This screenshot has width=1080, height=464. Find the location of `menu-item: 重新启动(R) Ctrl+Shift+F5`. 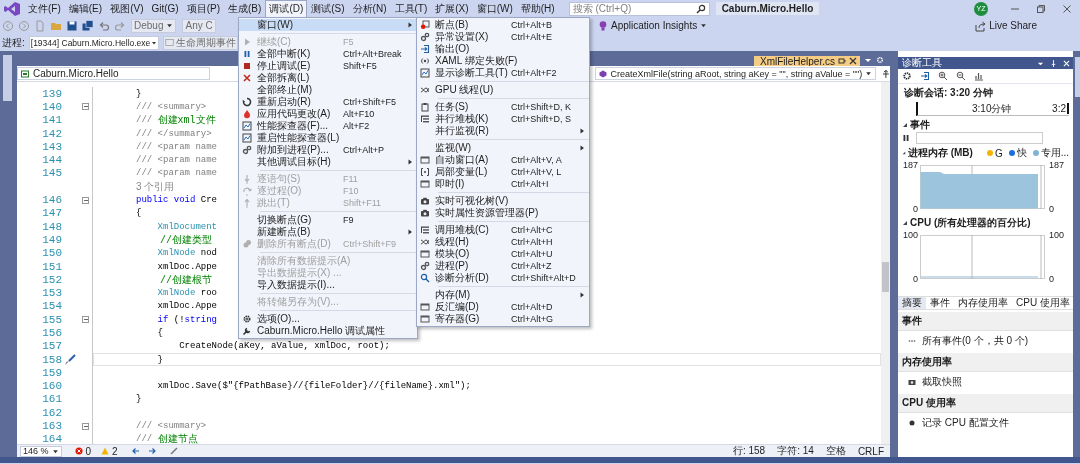

menu-item: 重新启动(R) Ctrl+Shift+F5 is located at coordinates (328, 102).